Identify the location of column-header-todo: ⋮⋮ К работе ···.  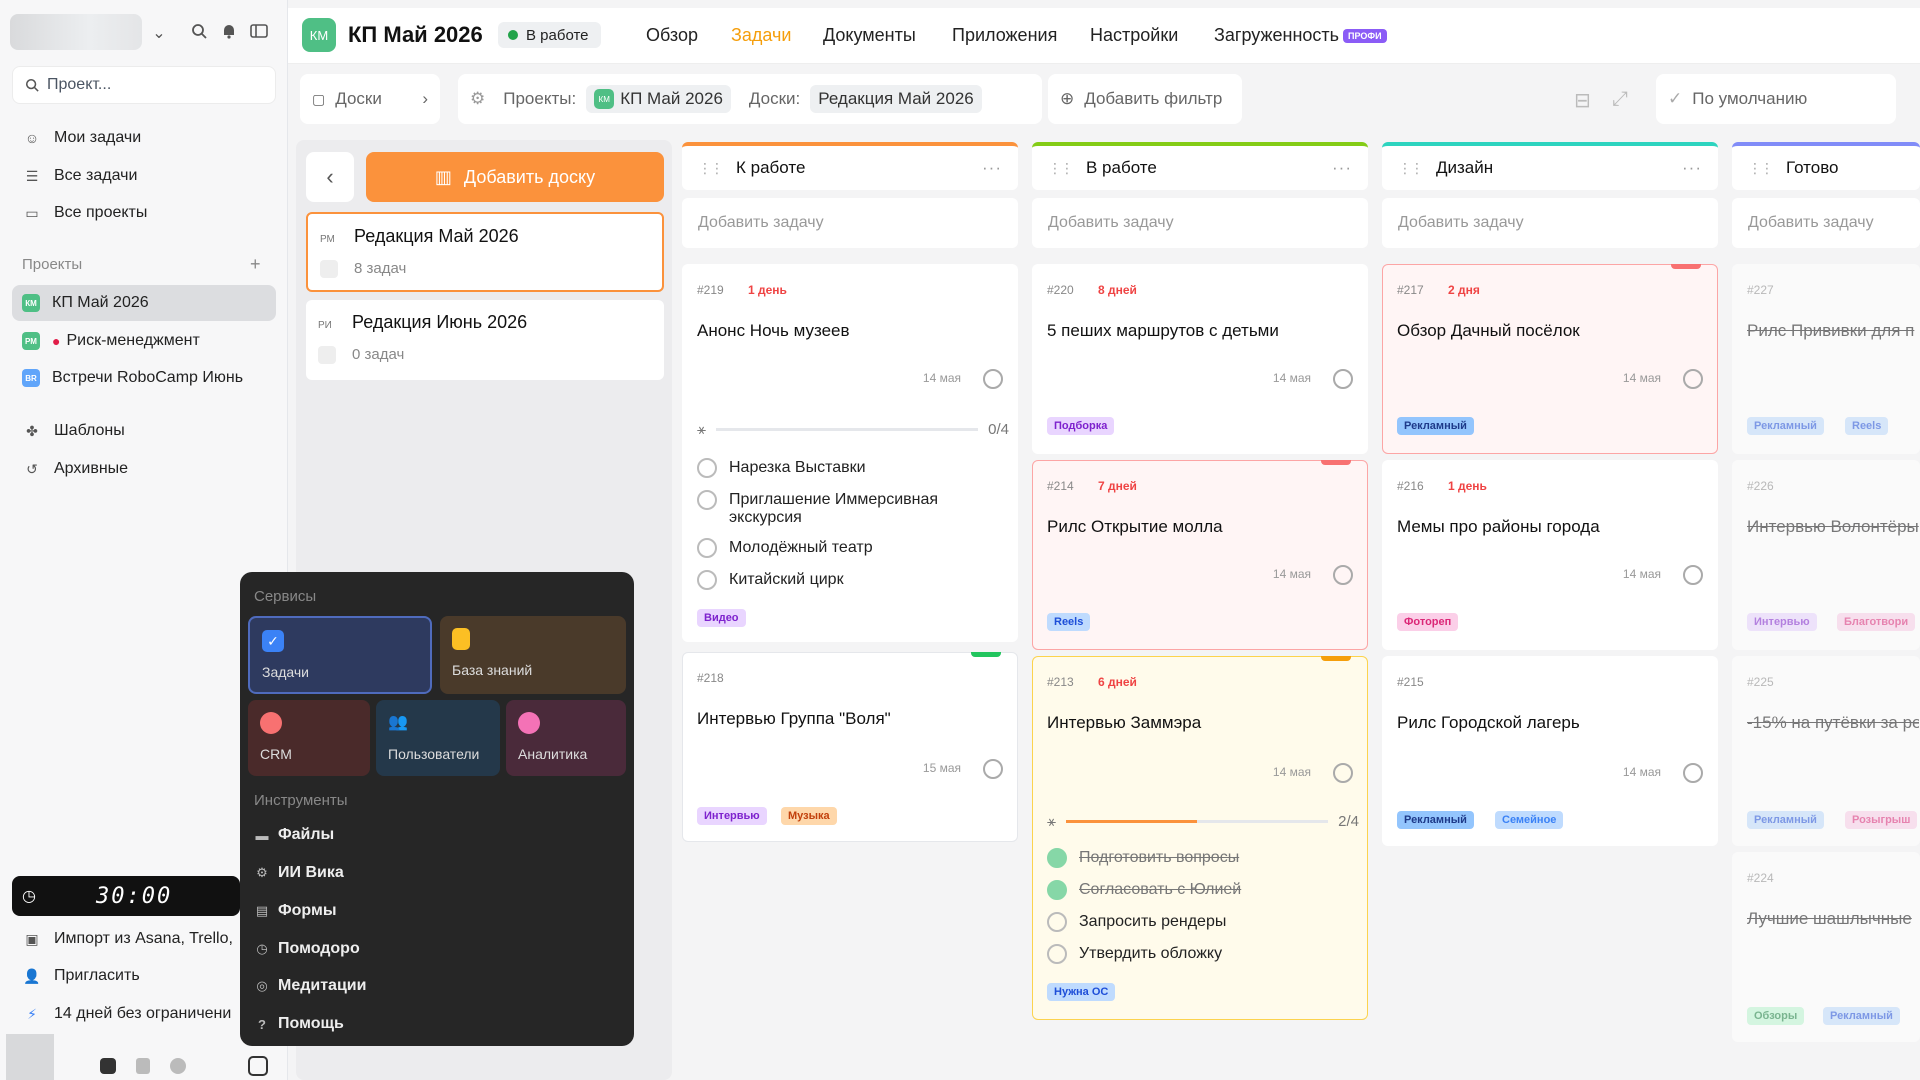
(850, 166).